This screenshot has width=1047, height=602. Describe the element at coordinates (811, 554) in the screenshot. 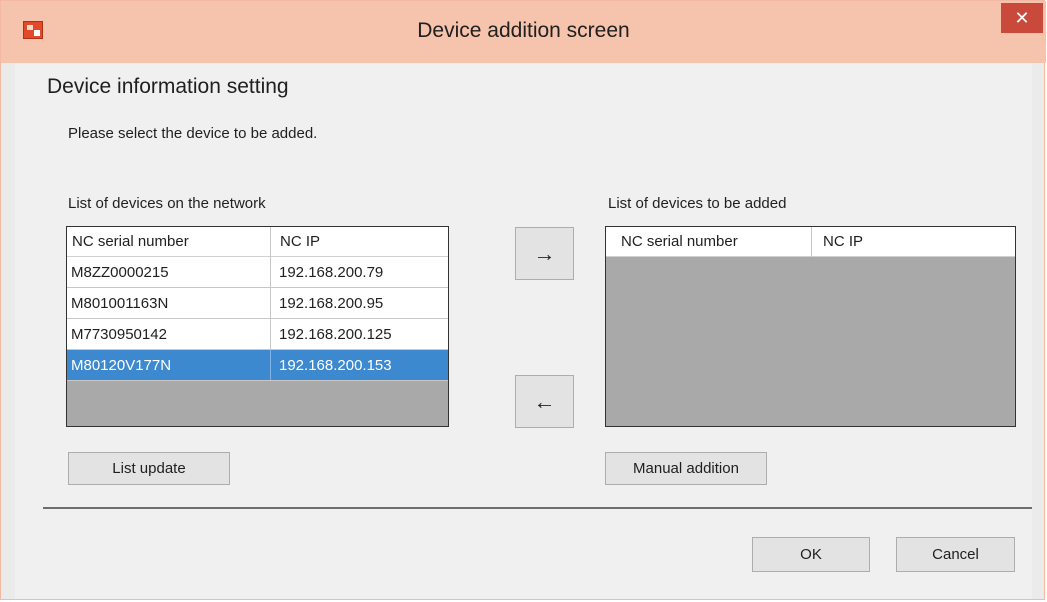

I see `ok-button: OK` at that location.